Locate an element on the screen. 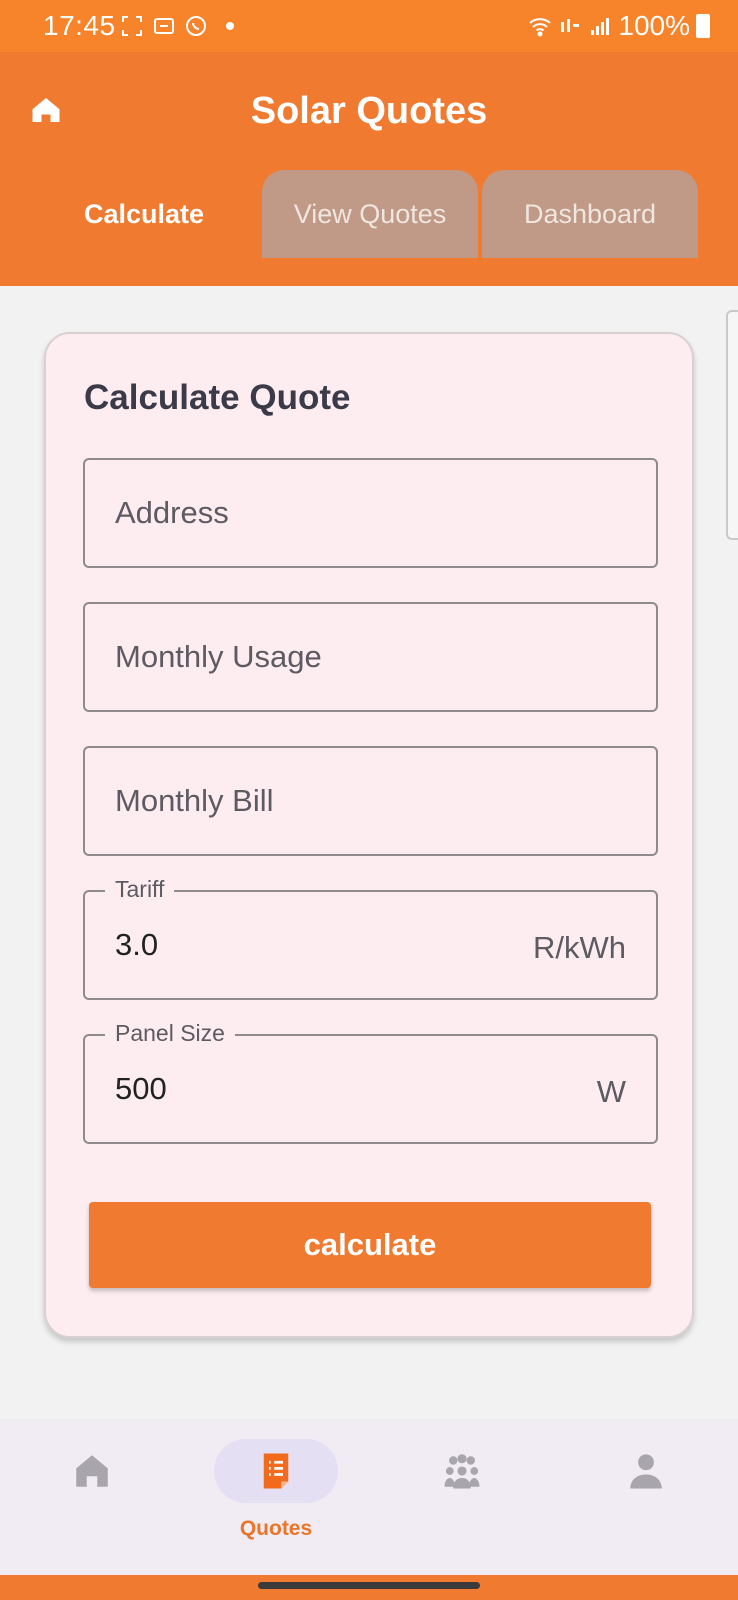 This screenshot has height=1600, width=738. tab-calculate: Calculate is located at coordinates (144, 214).